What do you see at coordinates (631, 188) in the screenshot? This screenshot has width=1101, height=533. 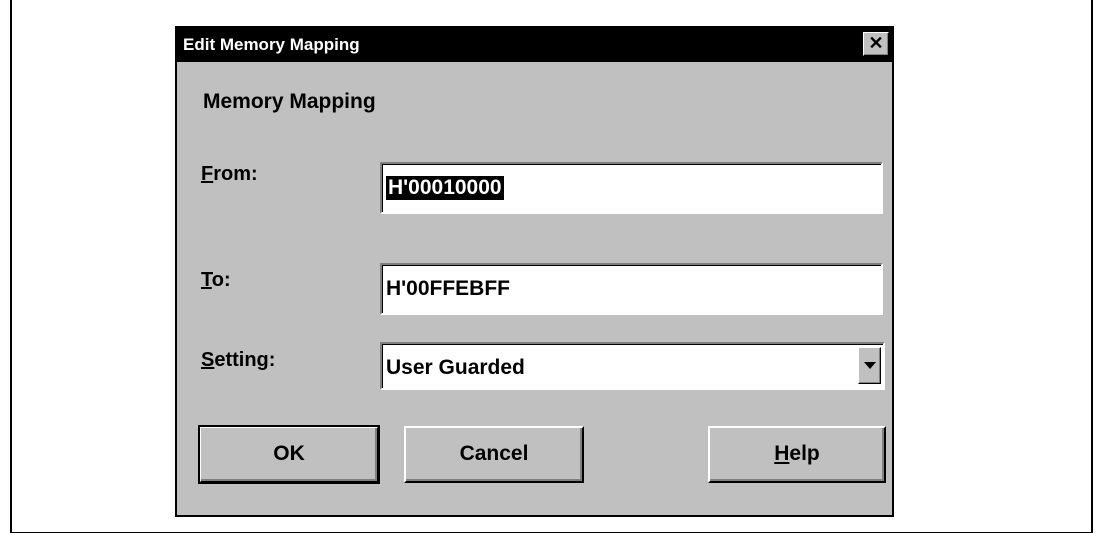 I see `from-input: H'00010000` at bounding box center [631, 188].